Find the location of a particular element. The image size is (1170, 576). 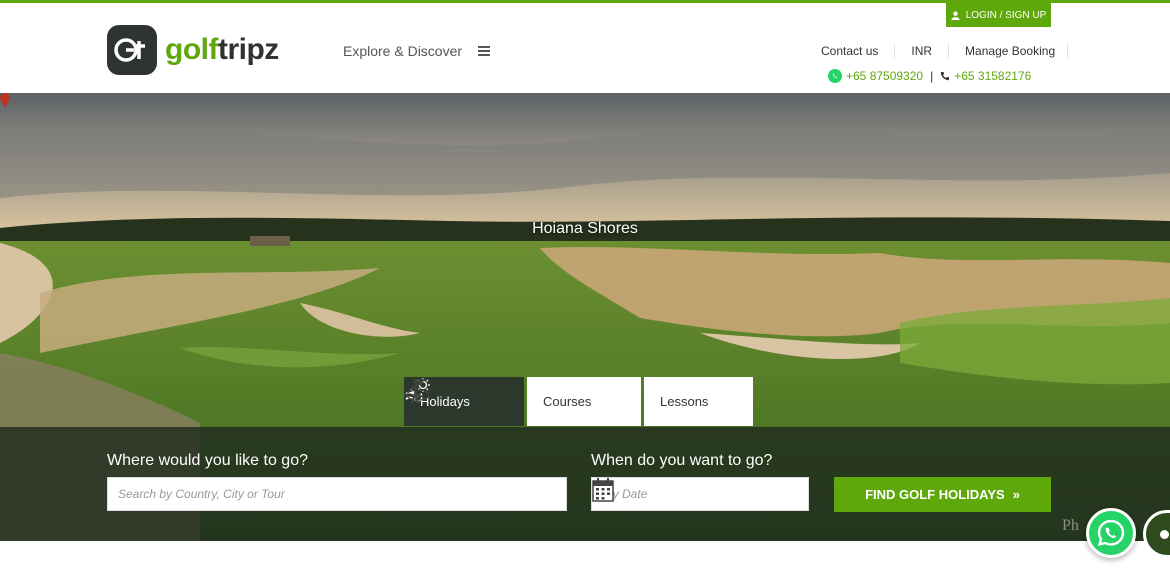

site-logo: golftripz is located at coordinates (193, 50).